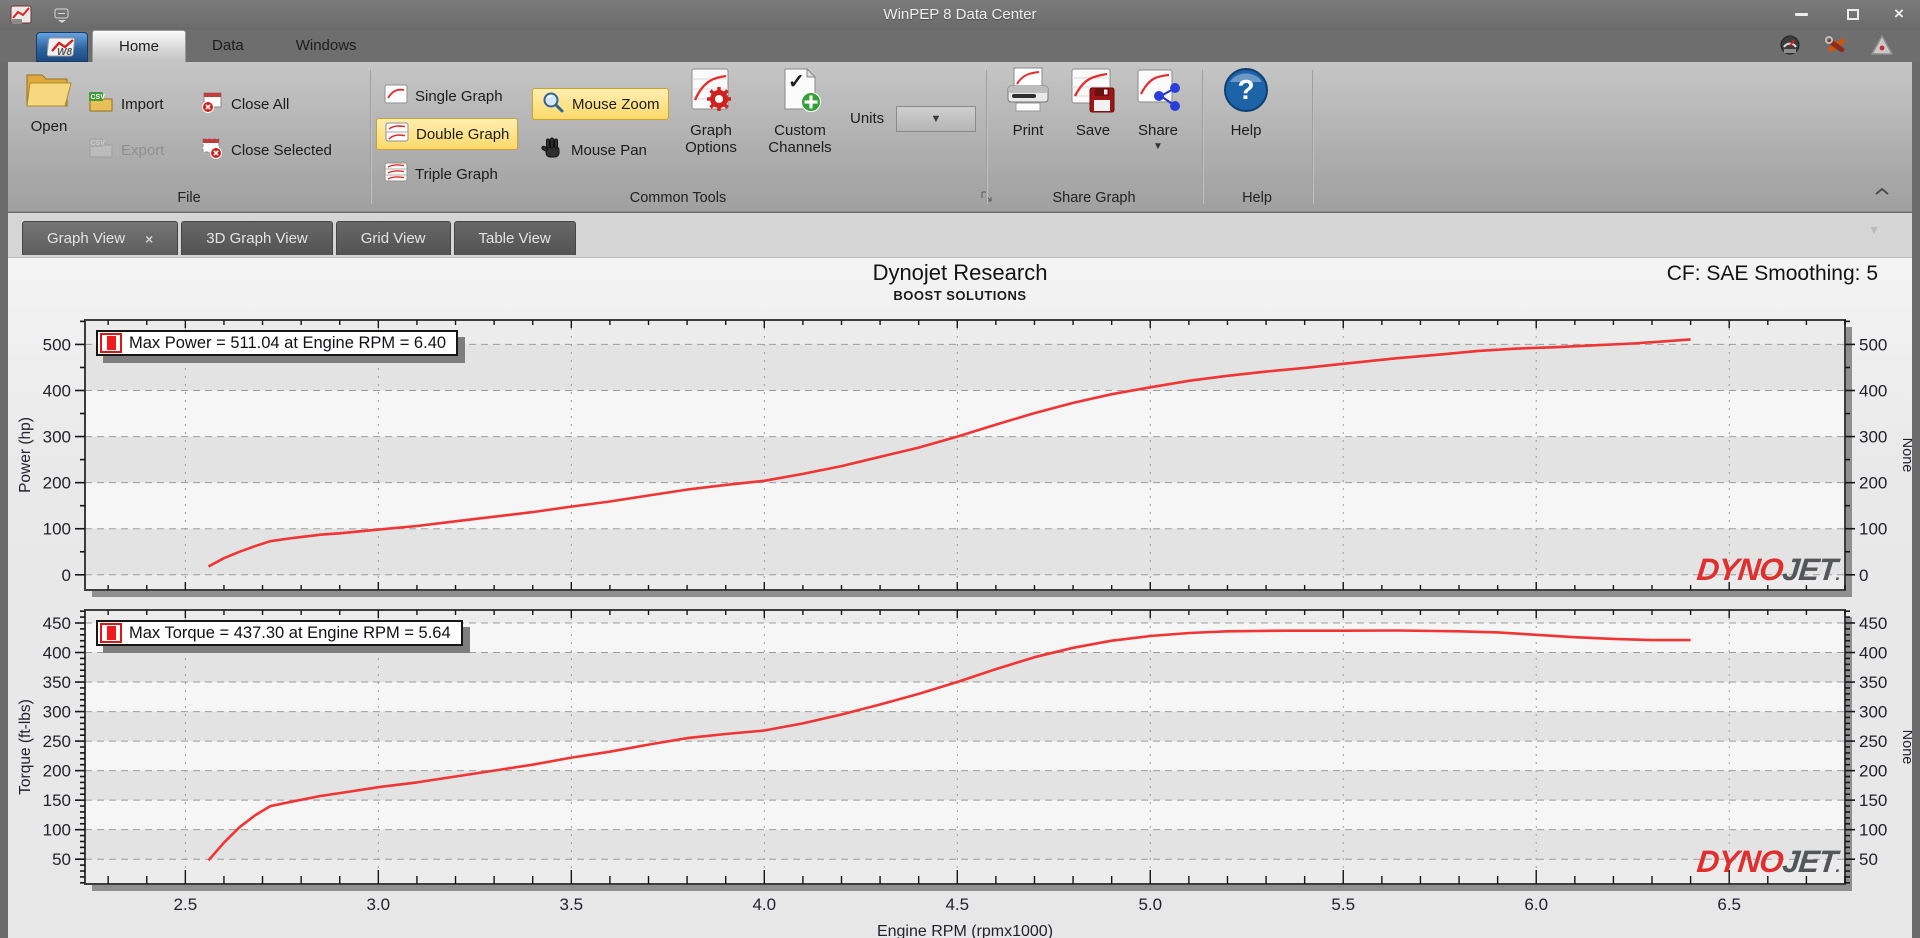 Image resolution: width=1920 pixels, height=938 pixels. I want to click on file-group-label: File, so click(189, 198).